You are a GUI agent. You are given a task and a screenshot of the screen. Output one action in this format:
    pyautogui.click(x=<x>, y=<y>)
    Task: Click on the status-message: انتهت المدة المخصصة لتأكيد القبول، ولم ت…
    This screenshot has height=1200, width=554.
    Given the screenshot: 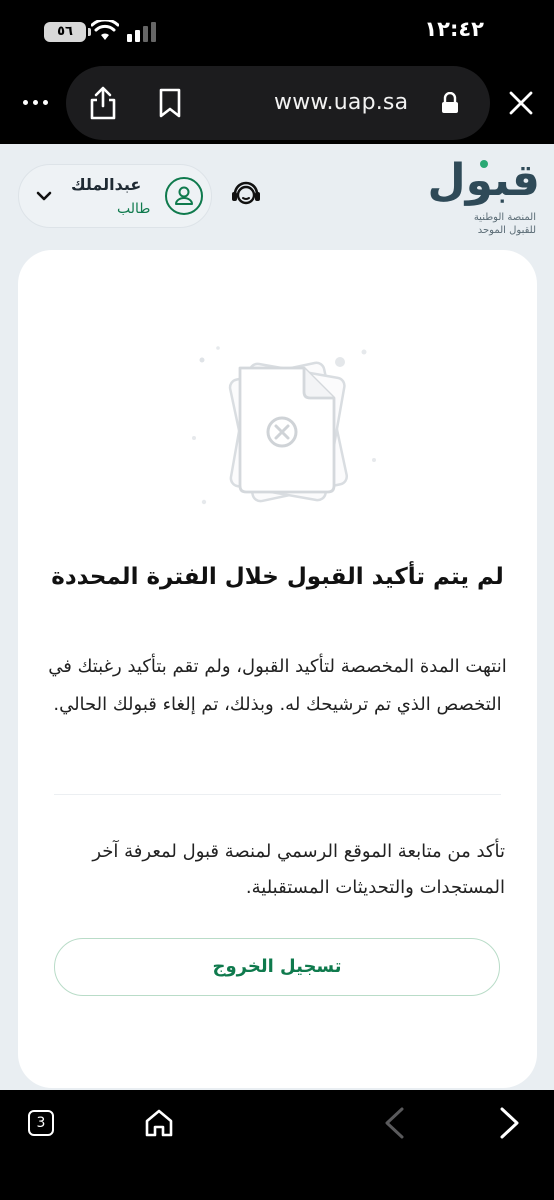 What is the action you would take?
    pyautogui.click(x=277, y=685)
    